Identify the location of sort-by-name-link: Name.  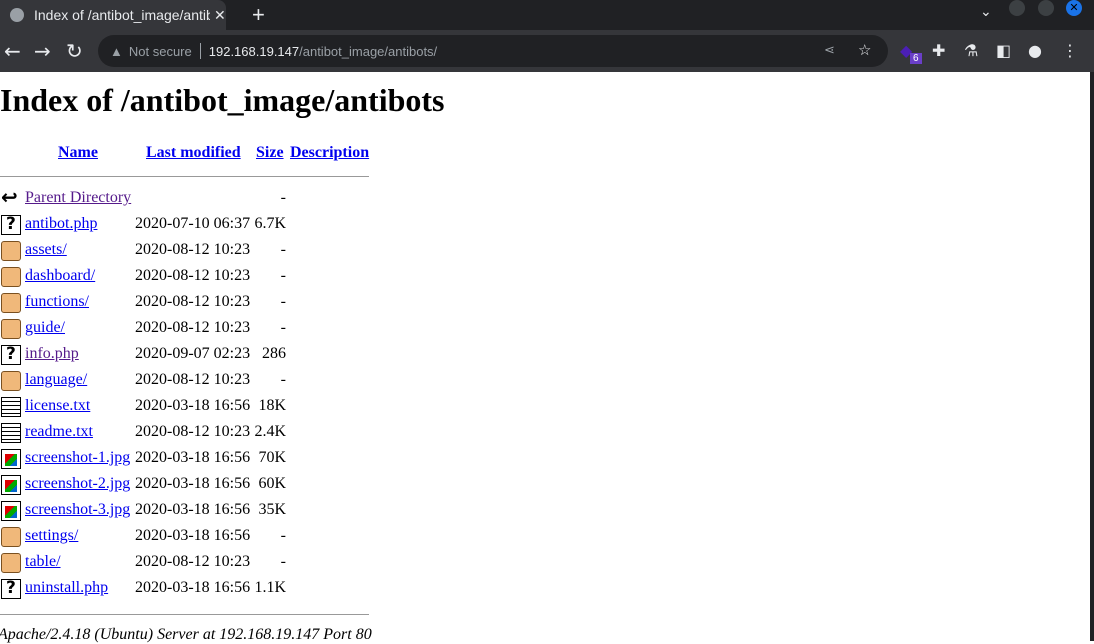
(78, 153).